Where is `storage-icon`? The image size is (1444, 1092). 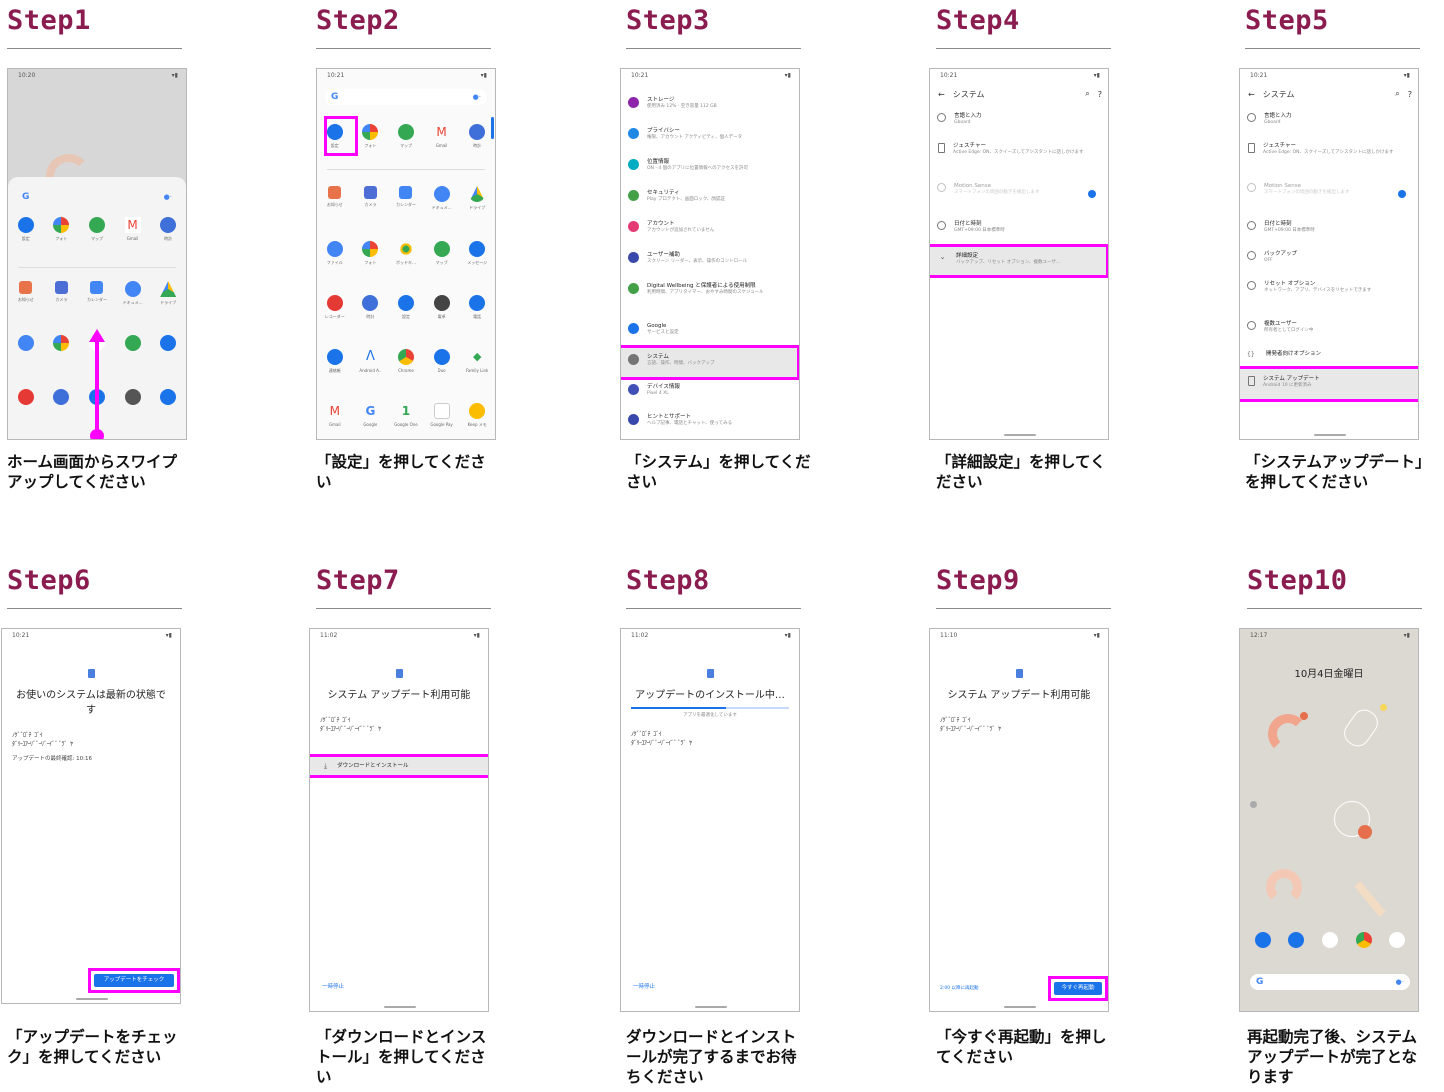
storage-icon is located at coordinates (633, 102).